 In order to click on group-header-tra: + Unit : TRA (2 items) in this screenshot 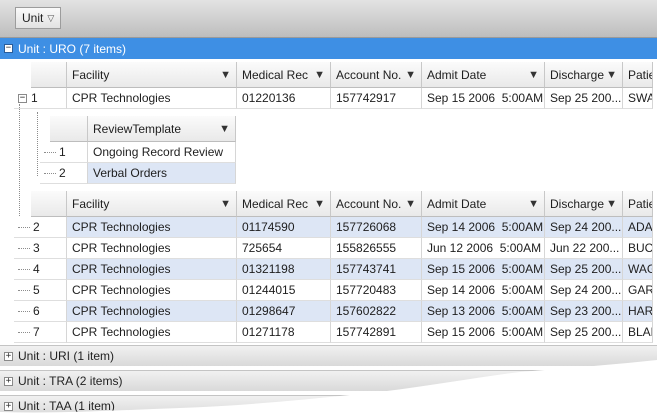, I will do `click(328, 380)`.